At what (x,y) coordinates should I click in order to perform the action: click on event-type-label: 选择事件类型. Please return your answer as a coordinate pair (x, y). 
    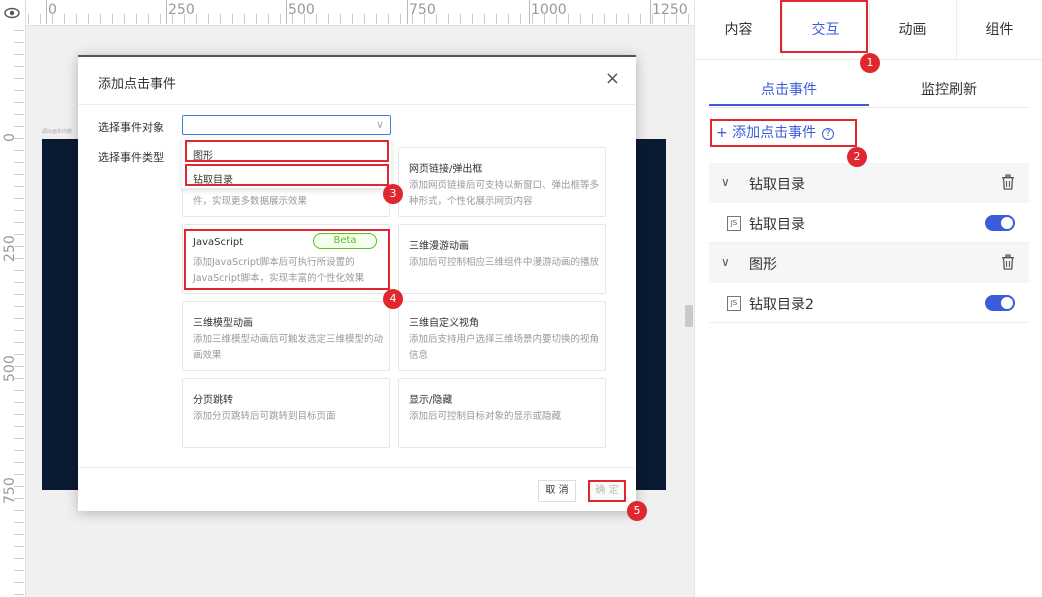
    Looking at the image, I should click on (131, 157).